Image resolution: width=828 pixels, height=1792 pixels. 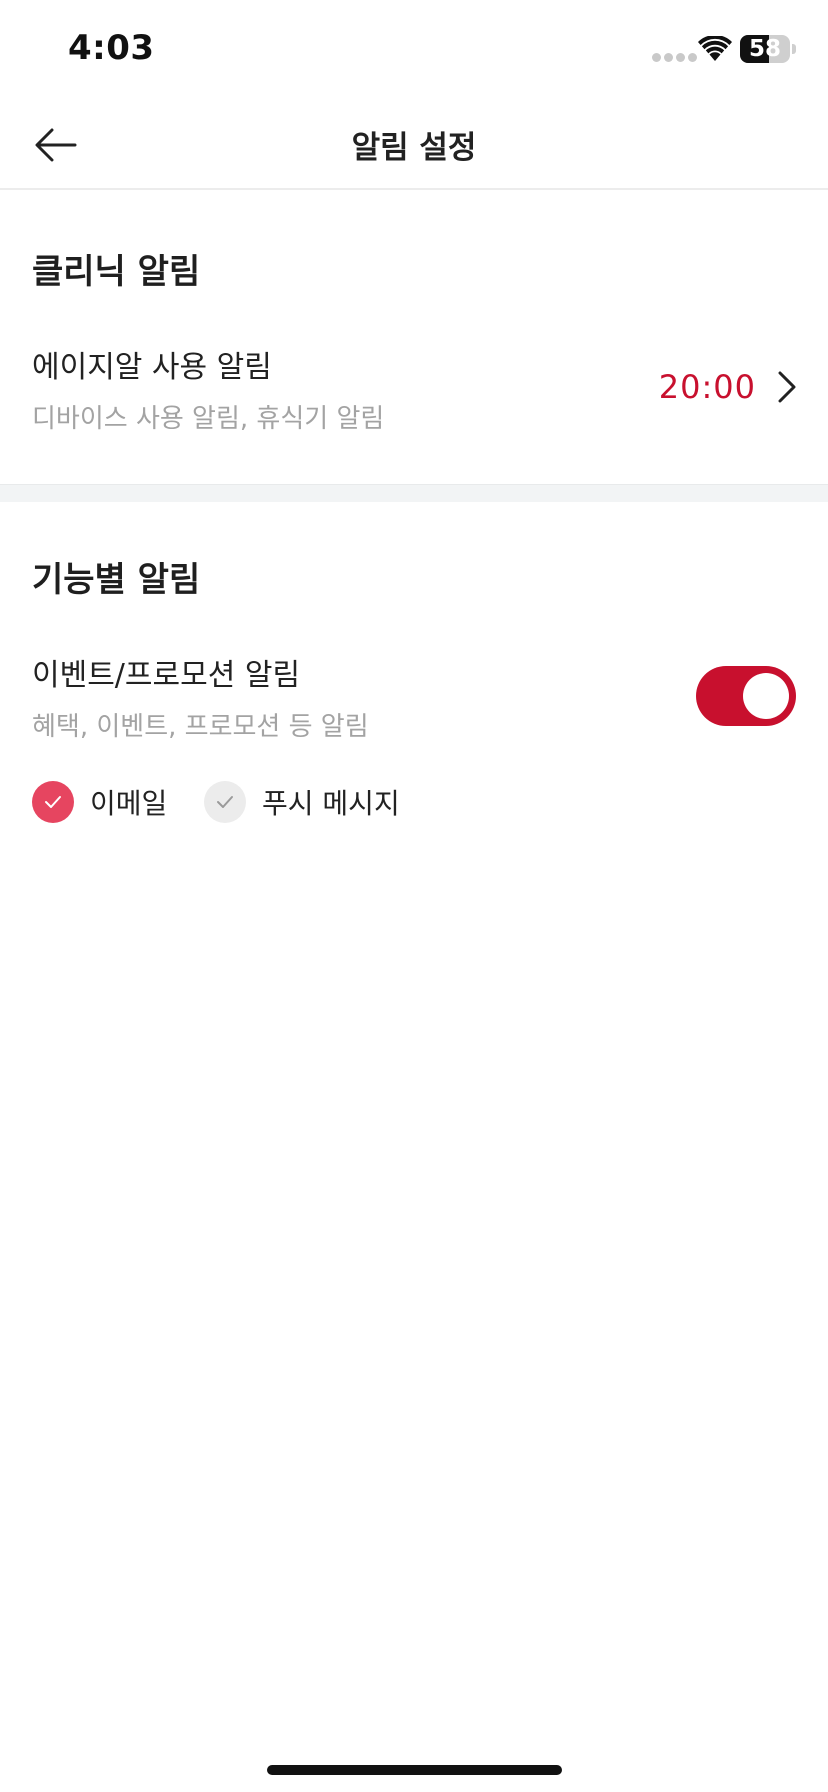 I want to click on battery-percent: 58, so click(x=764, y=49).